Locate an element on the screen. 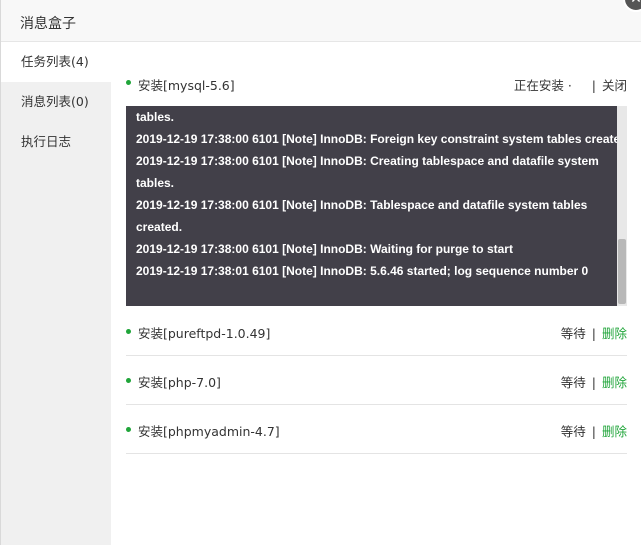 This screenshot has height=546, width=641. sidebar-item-label: 执行日志 is located at coordinates (46, 141).